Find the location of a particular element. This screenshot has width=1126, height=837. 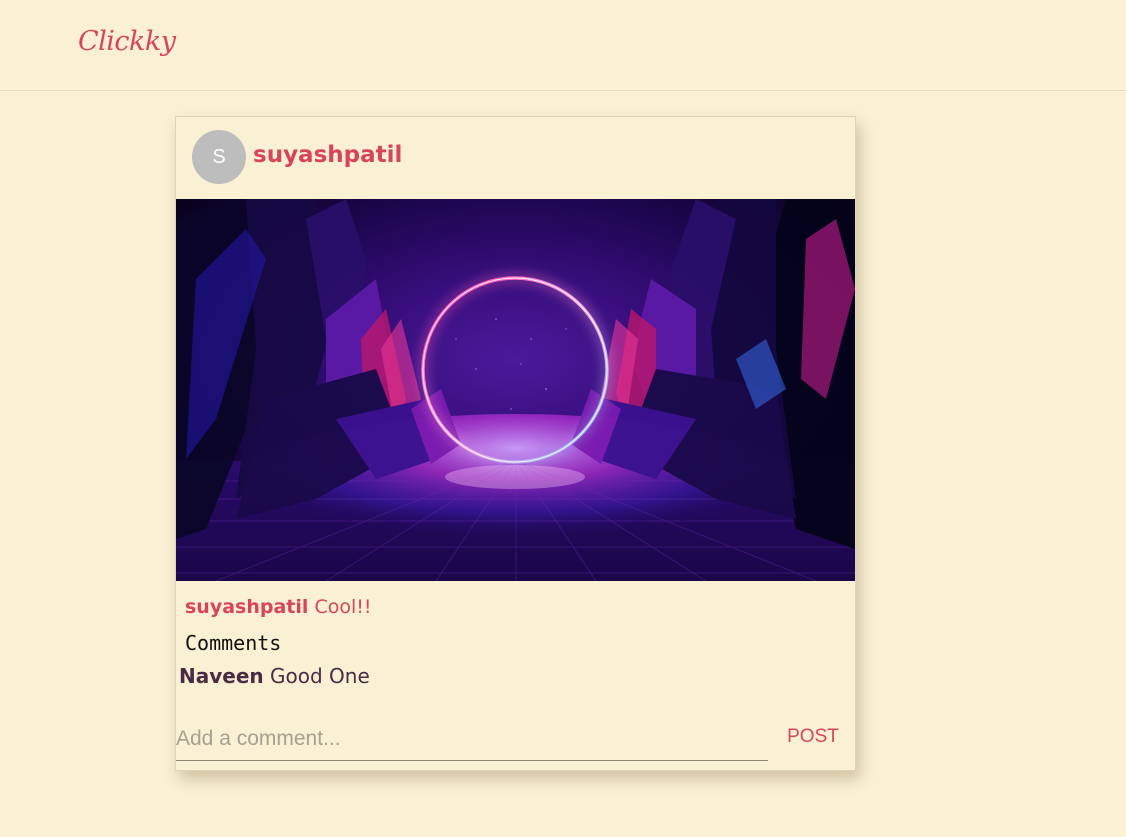

caption-username: suyashpatil is located at coordinates (246, 607).